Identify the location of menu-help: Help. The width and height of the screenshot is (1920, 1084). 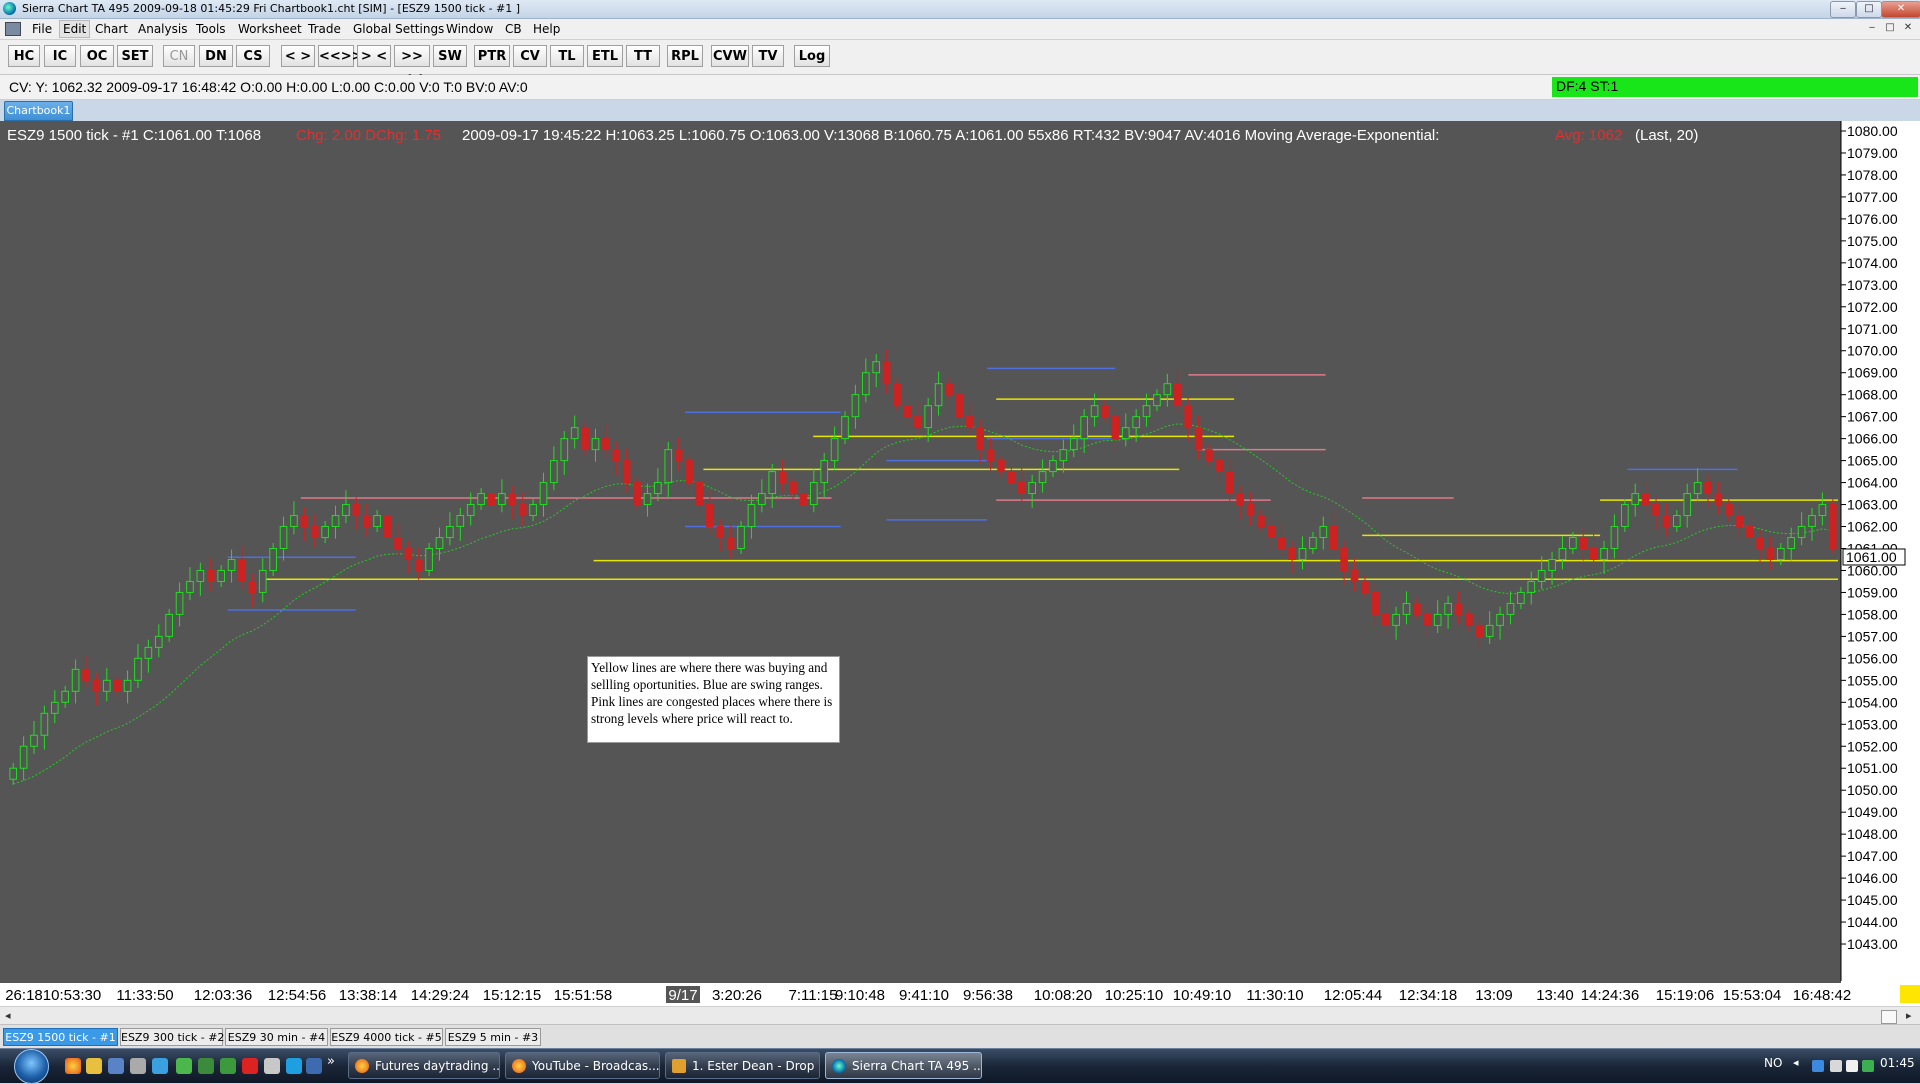
(546, 29).